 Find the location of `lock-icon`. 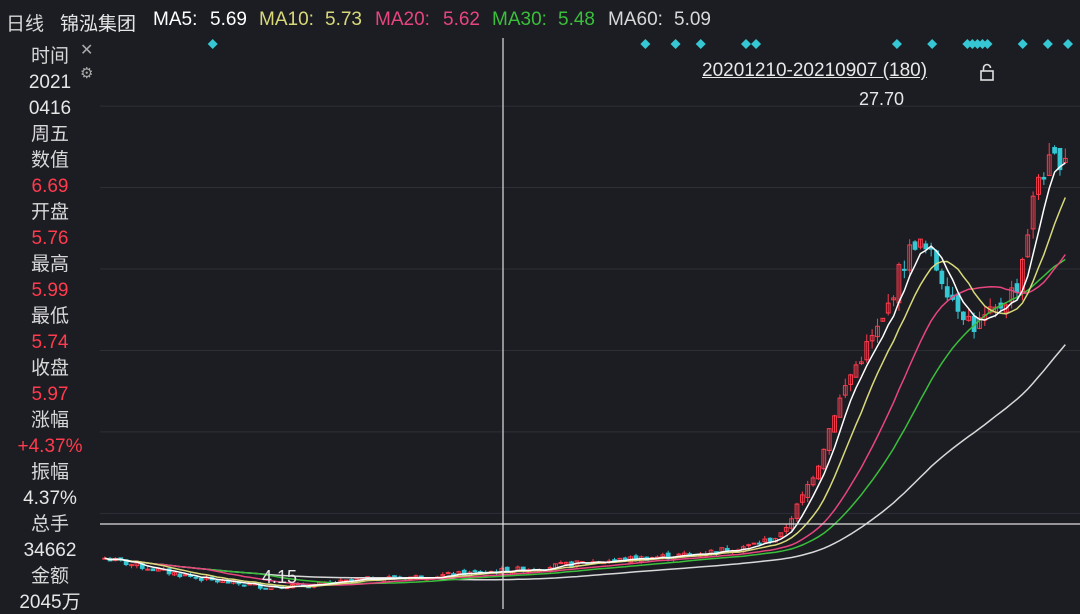

lock-icon is located at coordinates (987, 72).